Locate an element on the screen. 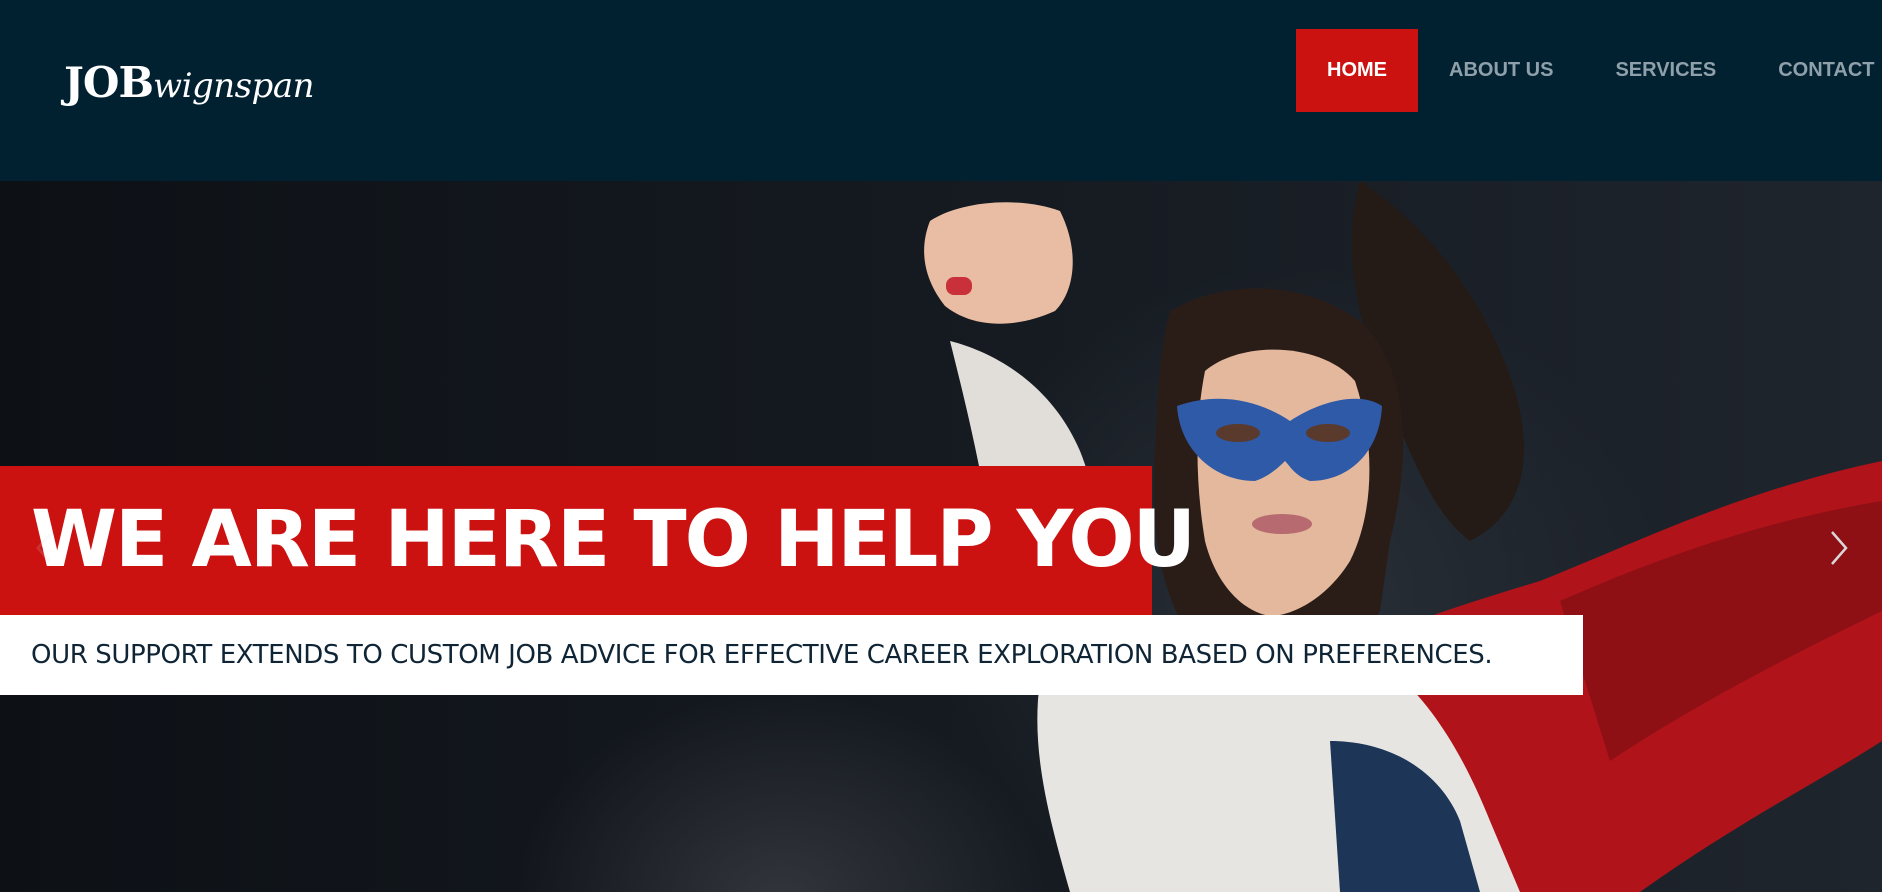 This screenshot has width=1882, height=892. main-nav: HOME ABOUT US SERVICES CONTACT is located at coordinates (1589, 70).